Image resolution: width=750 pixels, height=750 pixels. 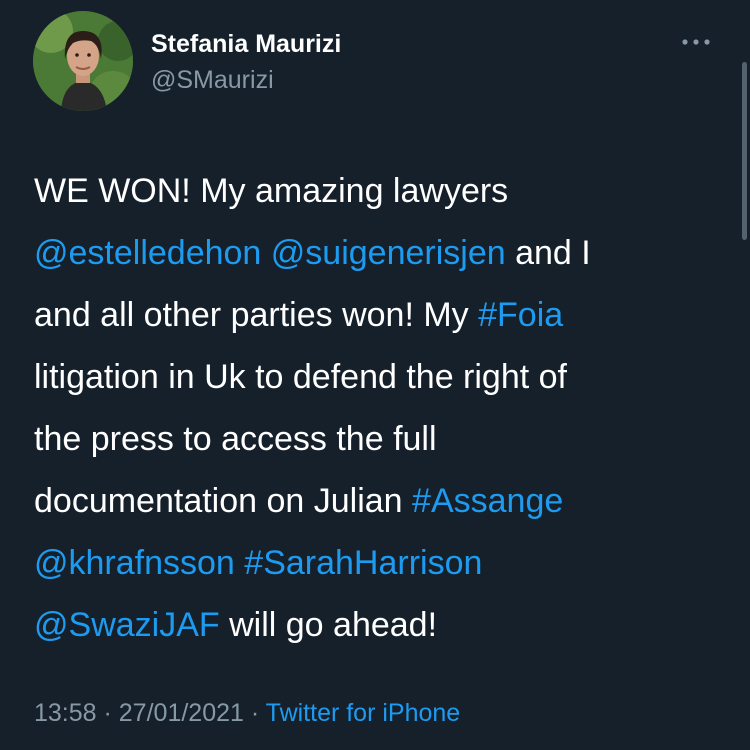 What do you see at coordinates (223, 501) in the screenshot?
I see `tweet-text-segment: documentation on Julian` at bounding box center [223, 501].